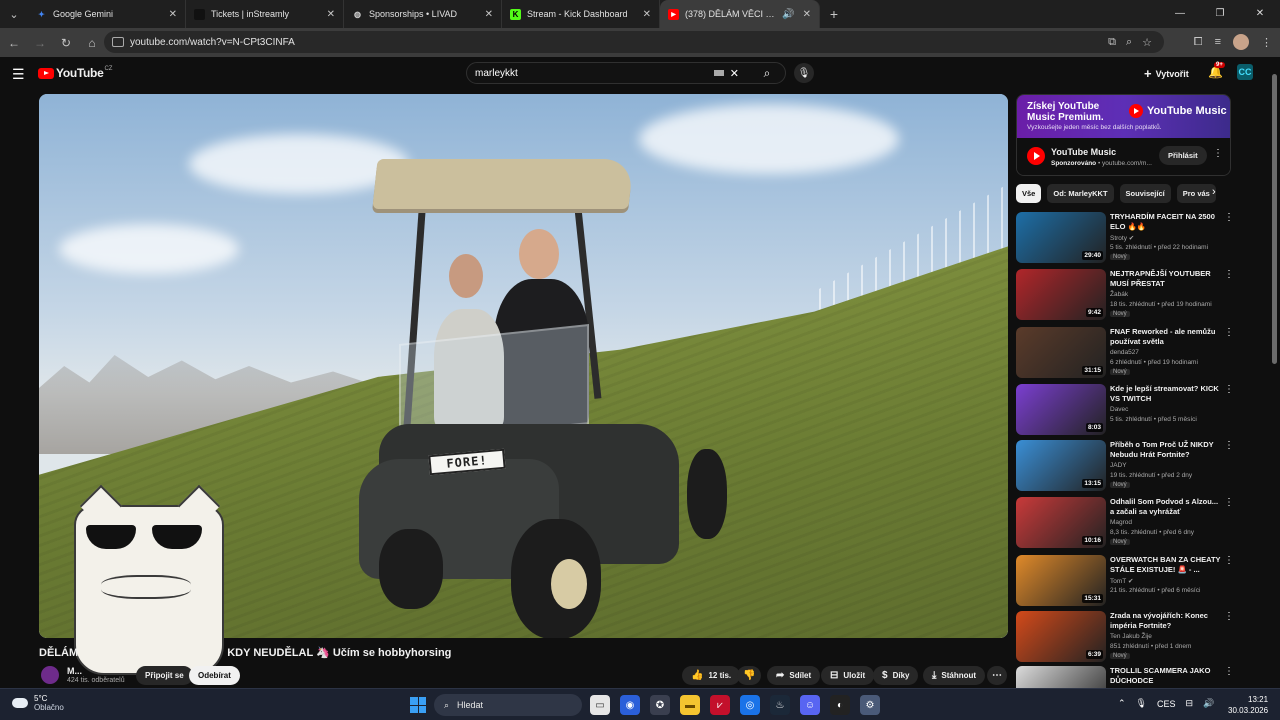 This screenshot has height=720, width=1280. What do you see at coordinates (1183, 155) in the screenshot?
I see `ad-cta-button: Přihlásit` at bounding box center [1183, 155].